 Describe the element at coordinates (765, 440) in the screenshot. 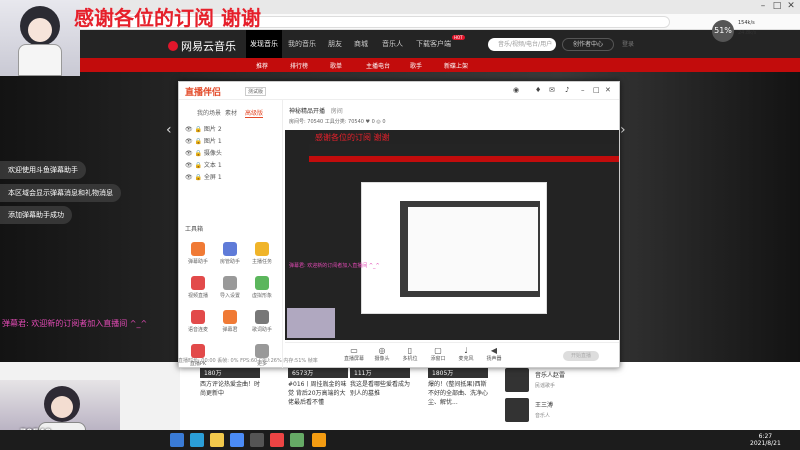

I see `system-clock: 6:27 2021/8/21` at that location.